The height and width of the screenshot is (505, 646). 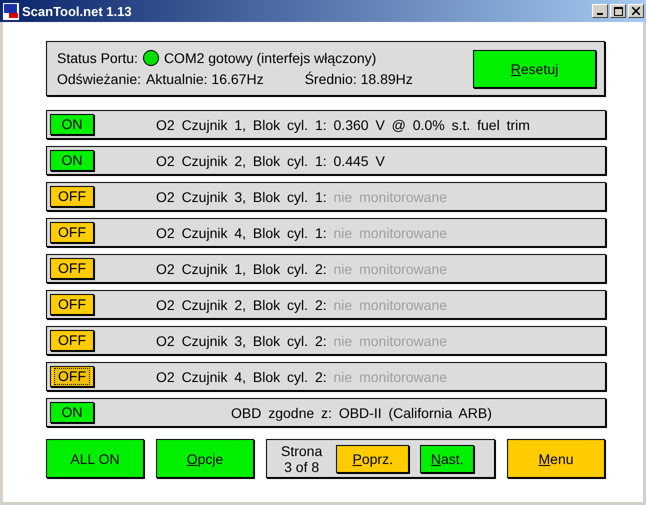 What do you see at coordinates (600, 11) in the screenshot?
I see `minimize-button` at bounding box center [600, 11].